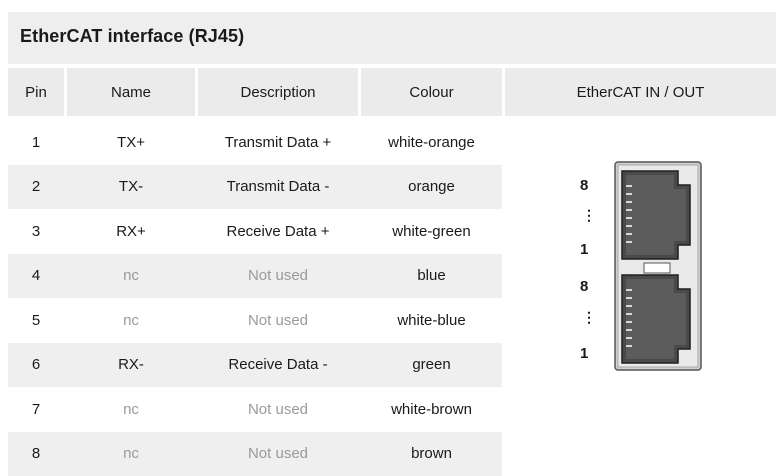 The height and width of the screenshot is (476, 776). I want to click on cell-pin: 7, so click(36, 409).